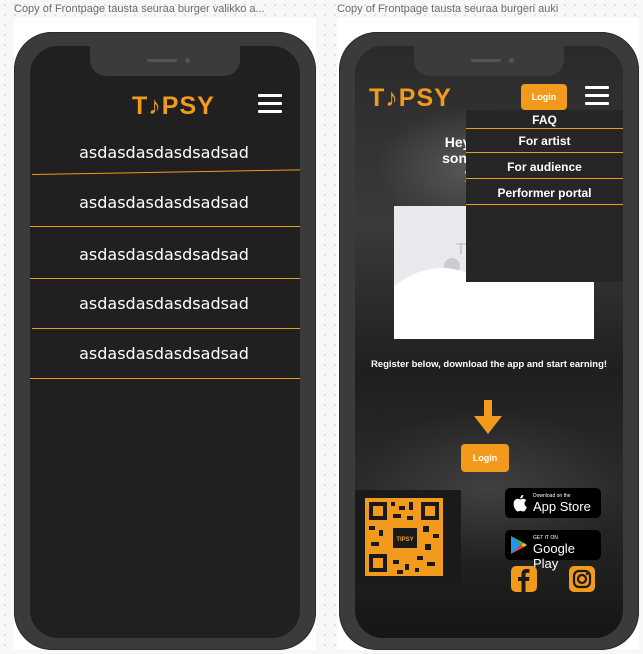 Image resolution: width=643 pixels, height=654 pixels. What do you see at coordinates (488, 417) in the screenshot?
I see `arrow-down-icon` at bounding box center [488, 417].